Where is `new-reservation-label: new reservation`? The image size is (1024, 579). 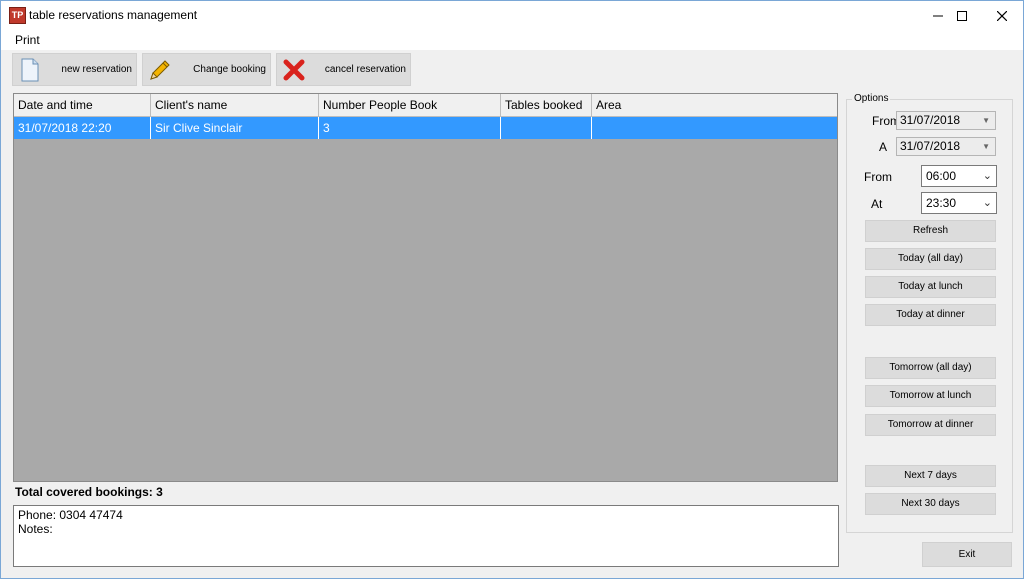 new-reservation-label: new reservation is located at coordinates (96, 69).